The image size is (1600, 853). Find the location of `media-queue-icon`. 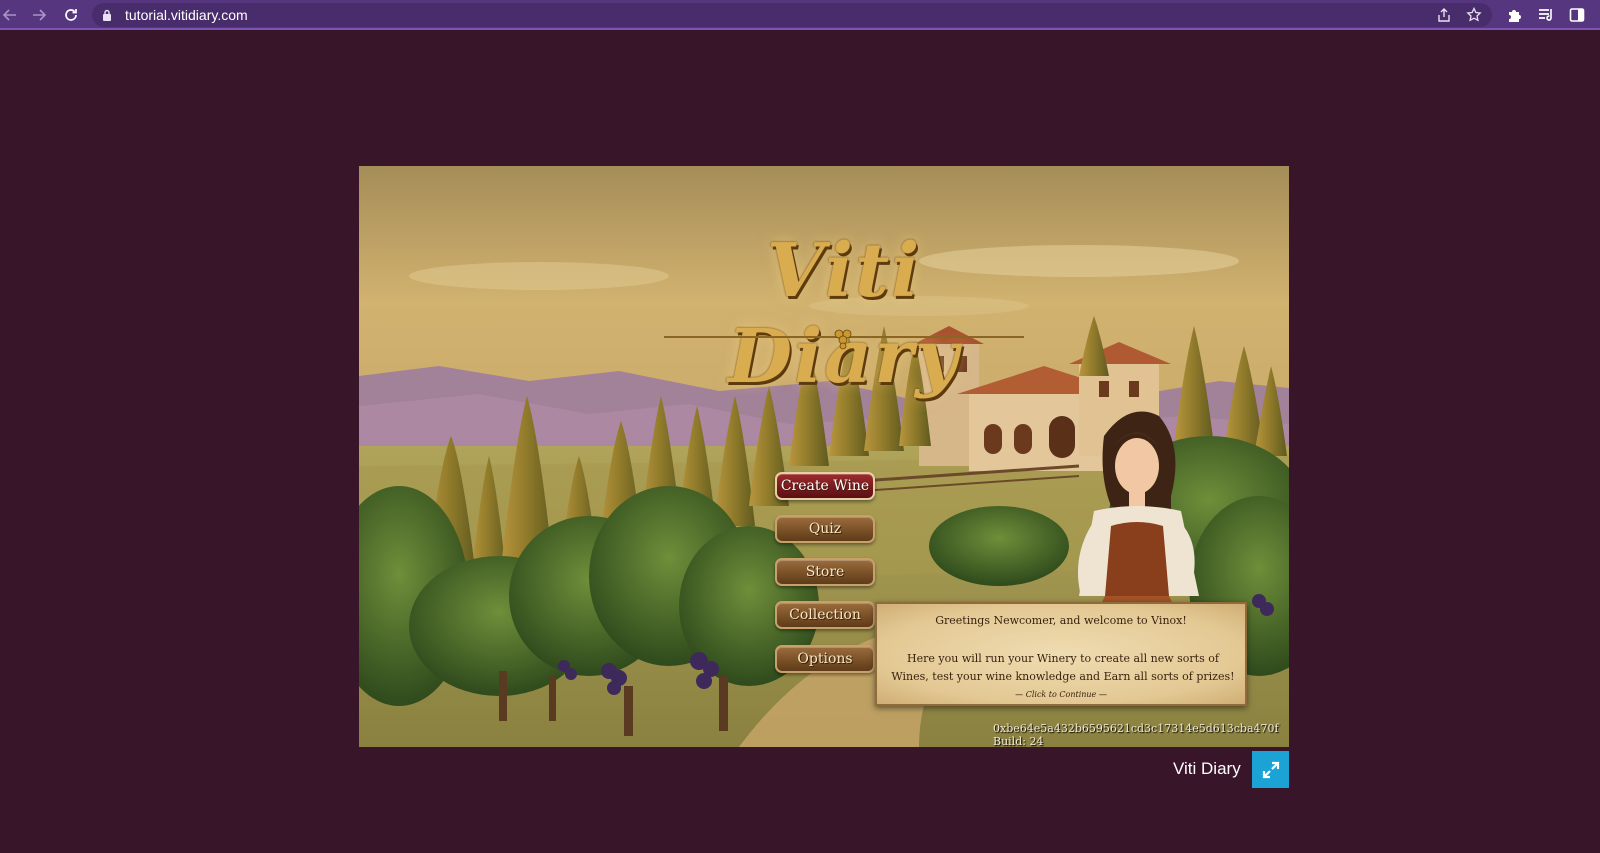

media-queue-icon is located at coordinates (1546, 15).